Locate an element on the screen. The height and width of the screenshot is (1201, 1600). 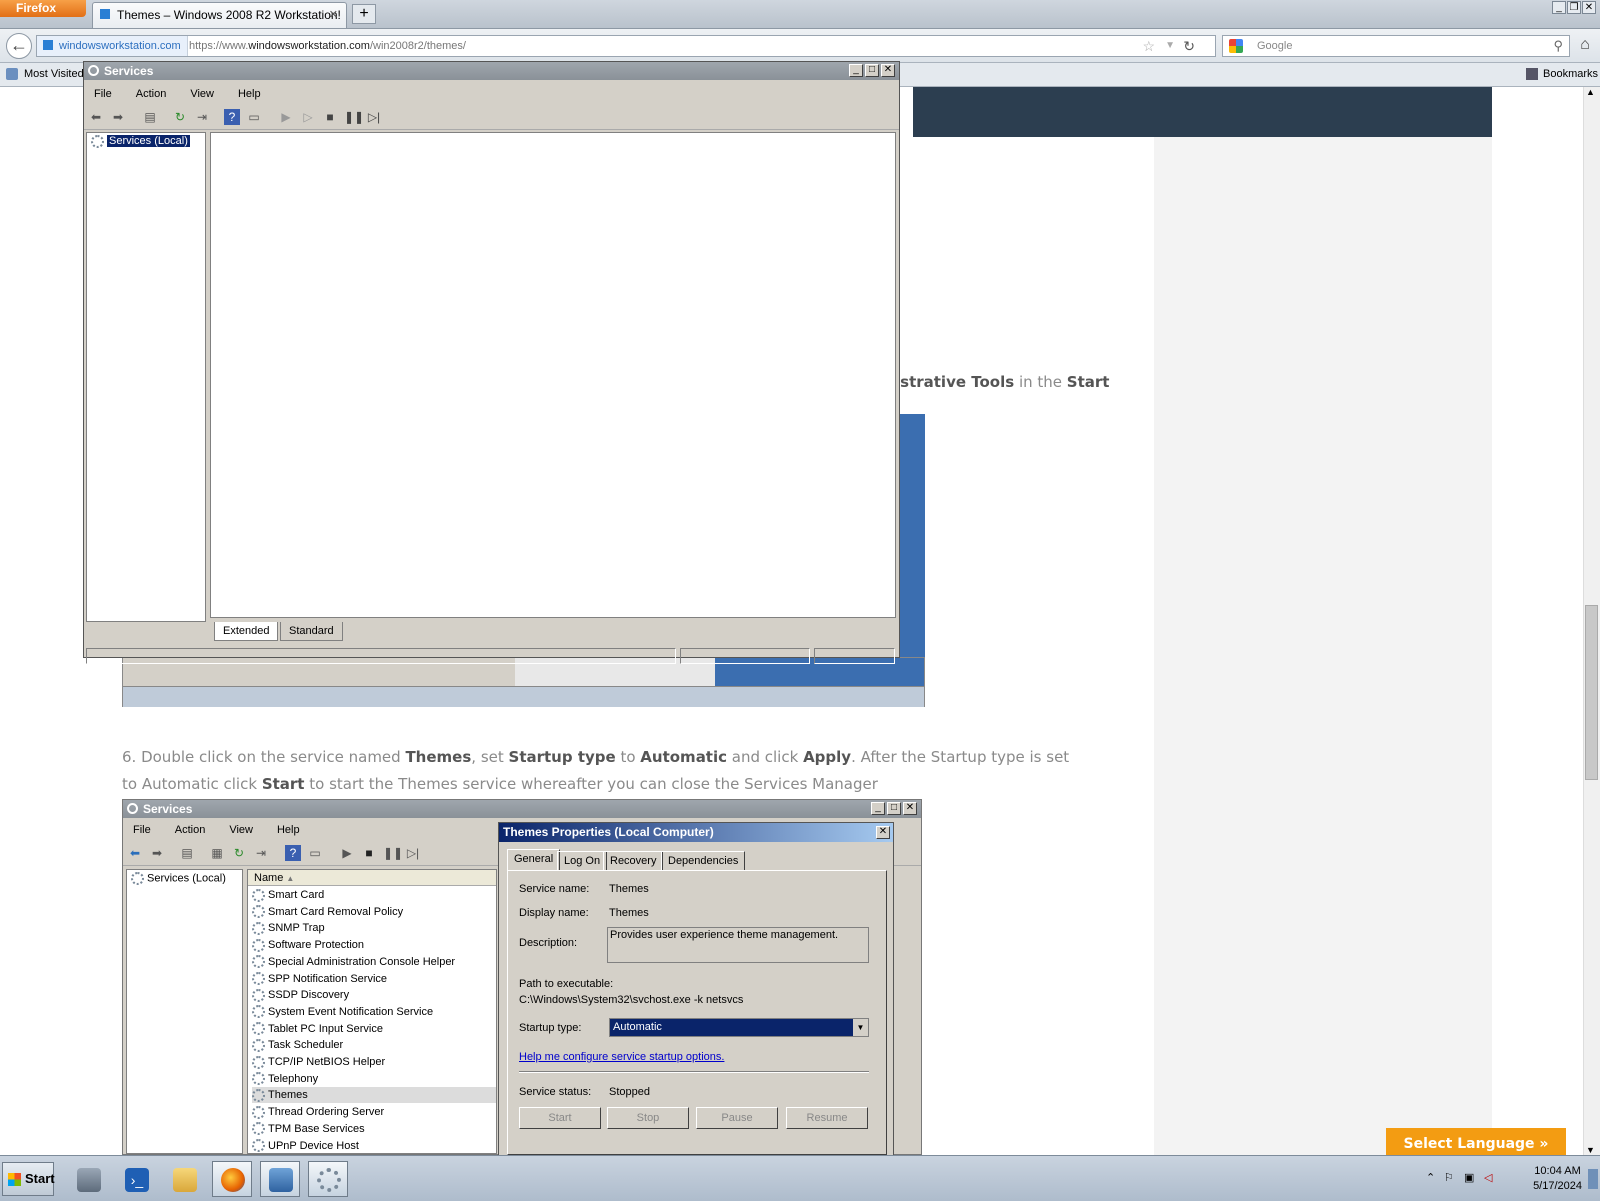
services-toolbar: ⬅ ➡ ▤ ↻ ⇥ ? ▭ ▶ ▷ ■ ❚❚ ▷| is located at coordinates (491, 117).